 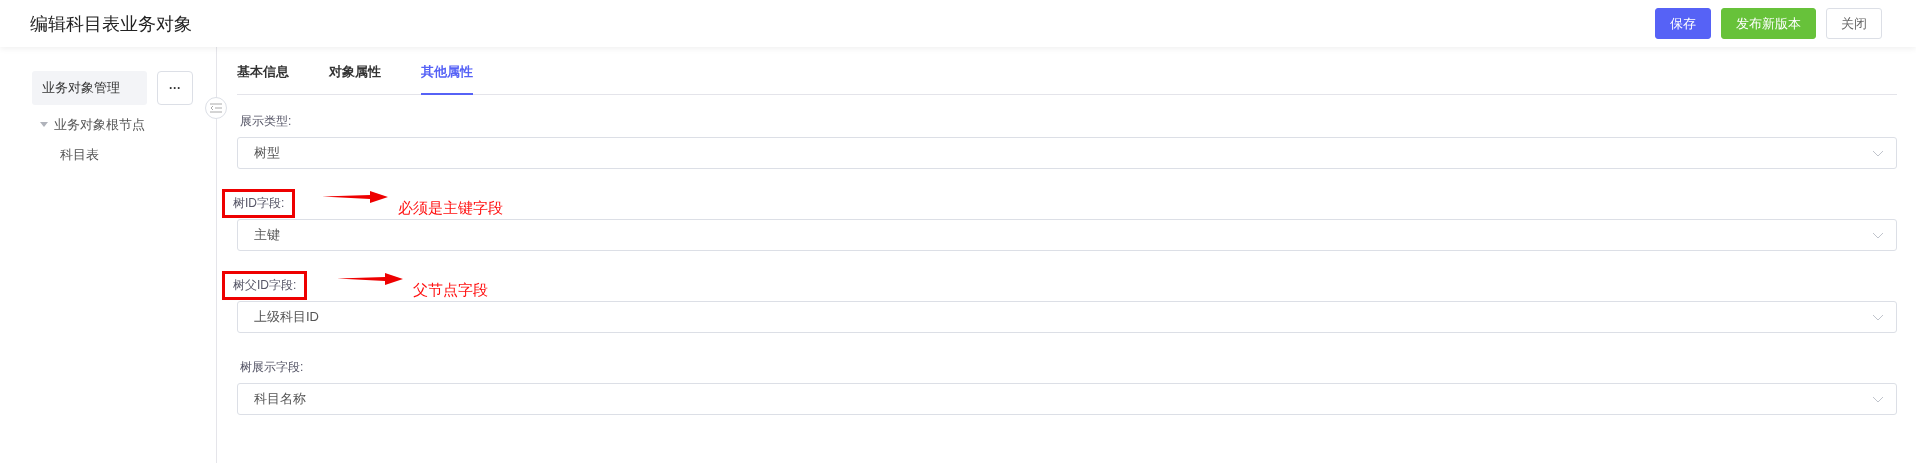 I want to click on collapse-icon, so click(x=216, y=108).